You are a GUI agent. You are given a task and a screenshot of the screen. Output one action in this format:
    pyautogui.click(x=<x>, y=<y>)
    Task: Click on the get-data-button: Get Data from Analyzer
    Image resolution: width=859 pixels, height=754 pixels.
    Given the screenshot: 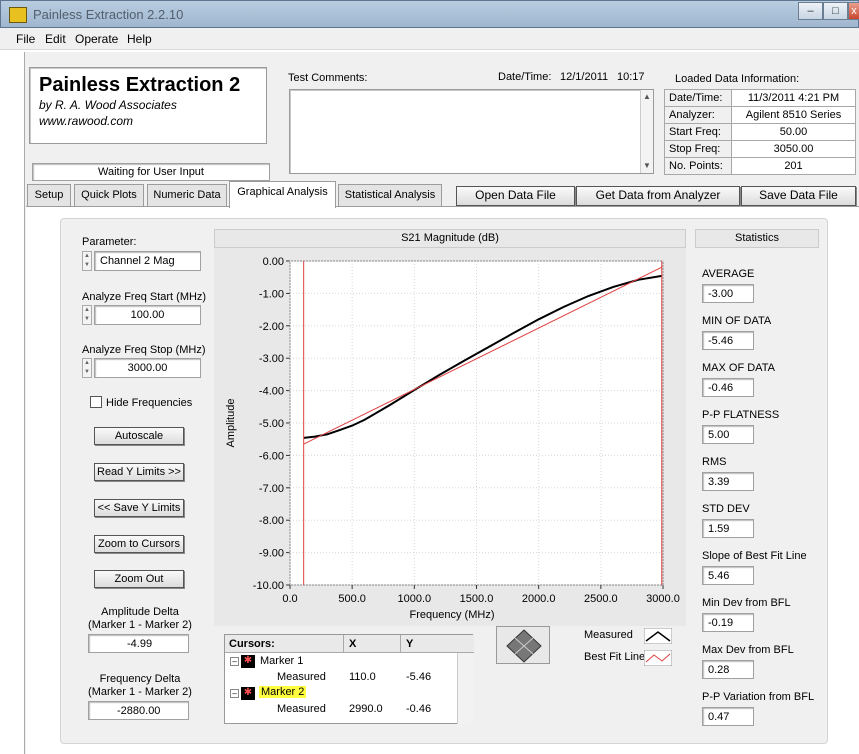 What is the action you would take?
    pyautogui.click(x=658, y=196)
    